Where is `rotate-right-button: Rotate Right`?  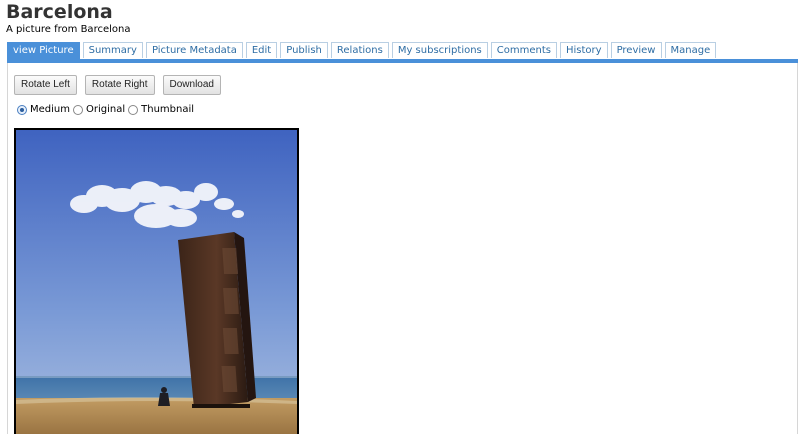
rotate-right-button: Rotate Right is located at coordinates (119, 85).